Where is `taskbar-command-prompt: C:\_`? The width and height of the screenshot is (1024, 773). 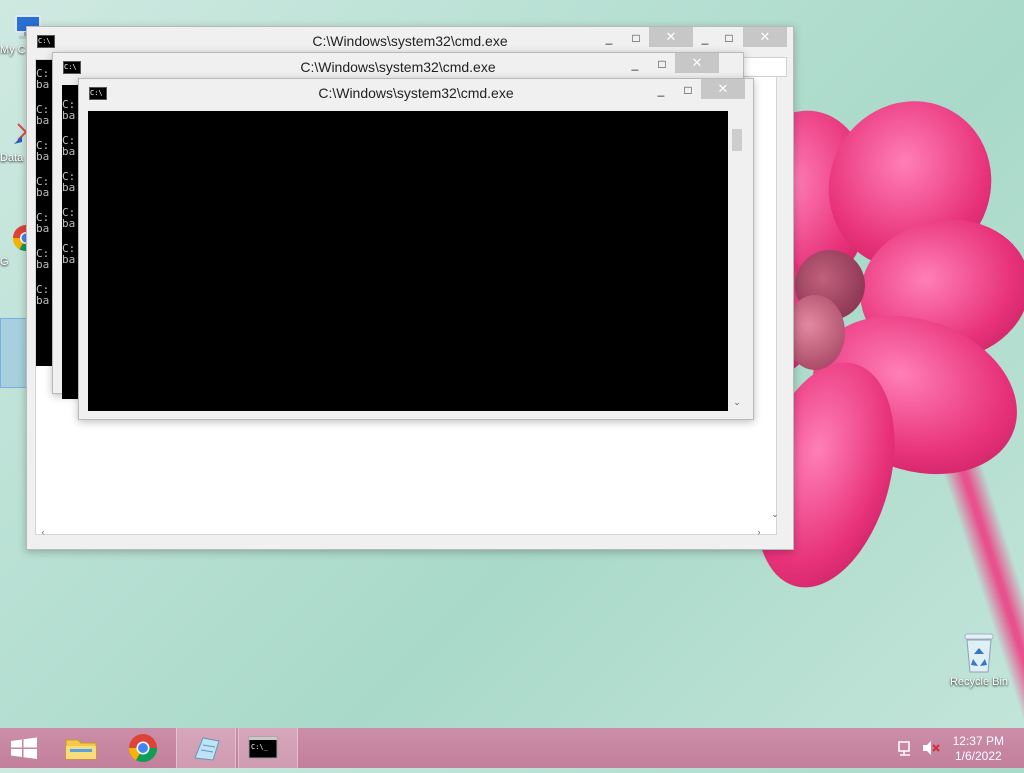
taskbar-command-prompt: C:\_ is located at coordinates (268, 748).